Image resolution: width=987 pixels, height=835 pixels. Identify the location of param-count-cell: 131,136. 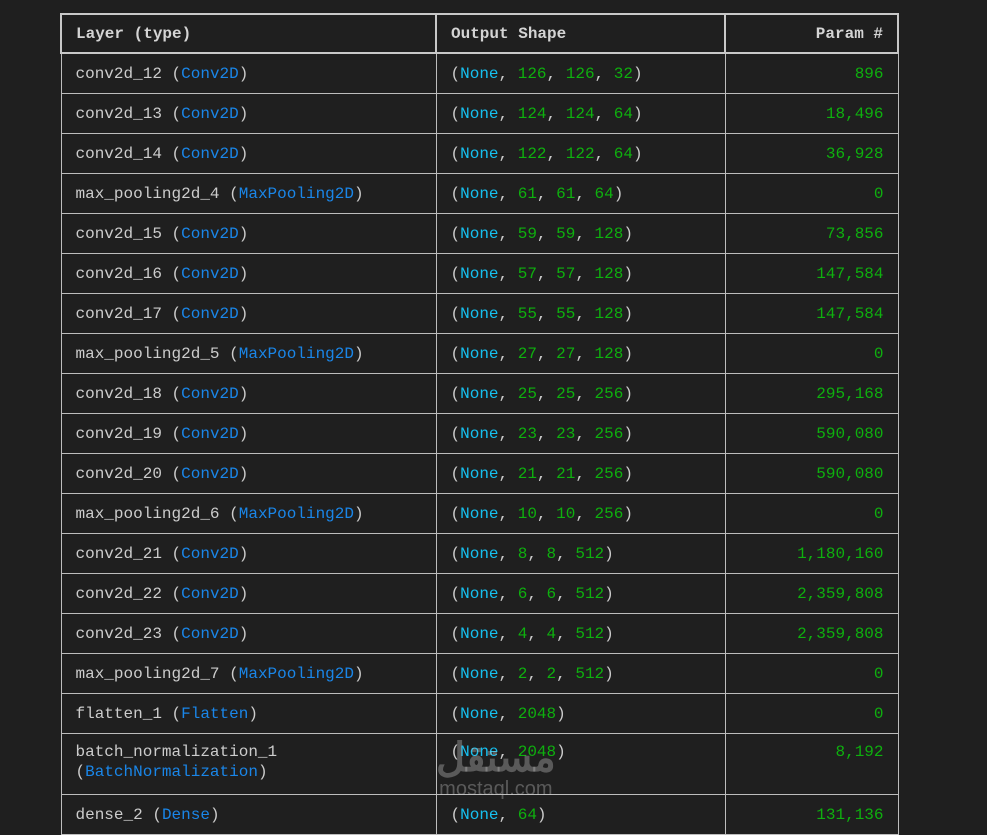
(811, 814).